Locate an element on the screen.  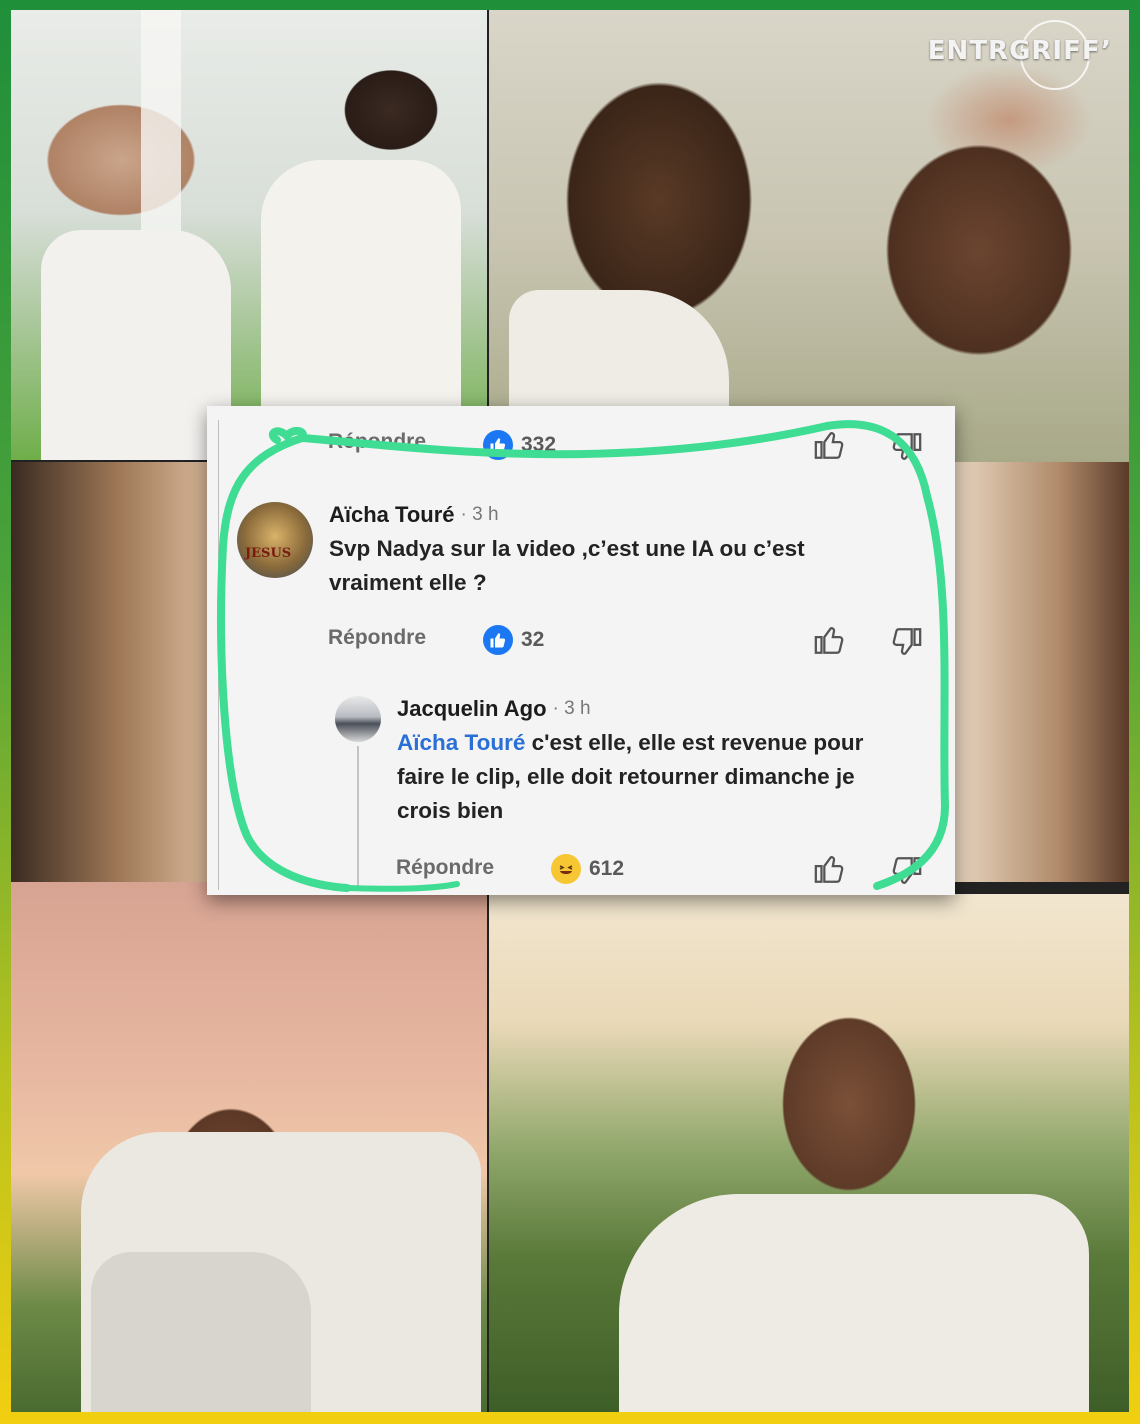
comment-reply-button: Répondre is located at coordinates (377, 638).